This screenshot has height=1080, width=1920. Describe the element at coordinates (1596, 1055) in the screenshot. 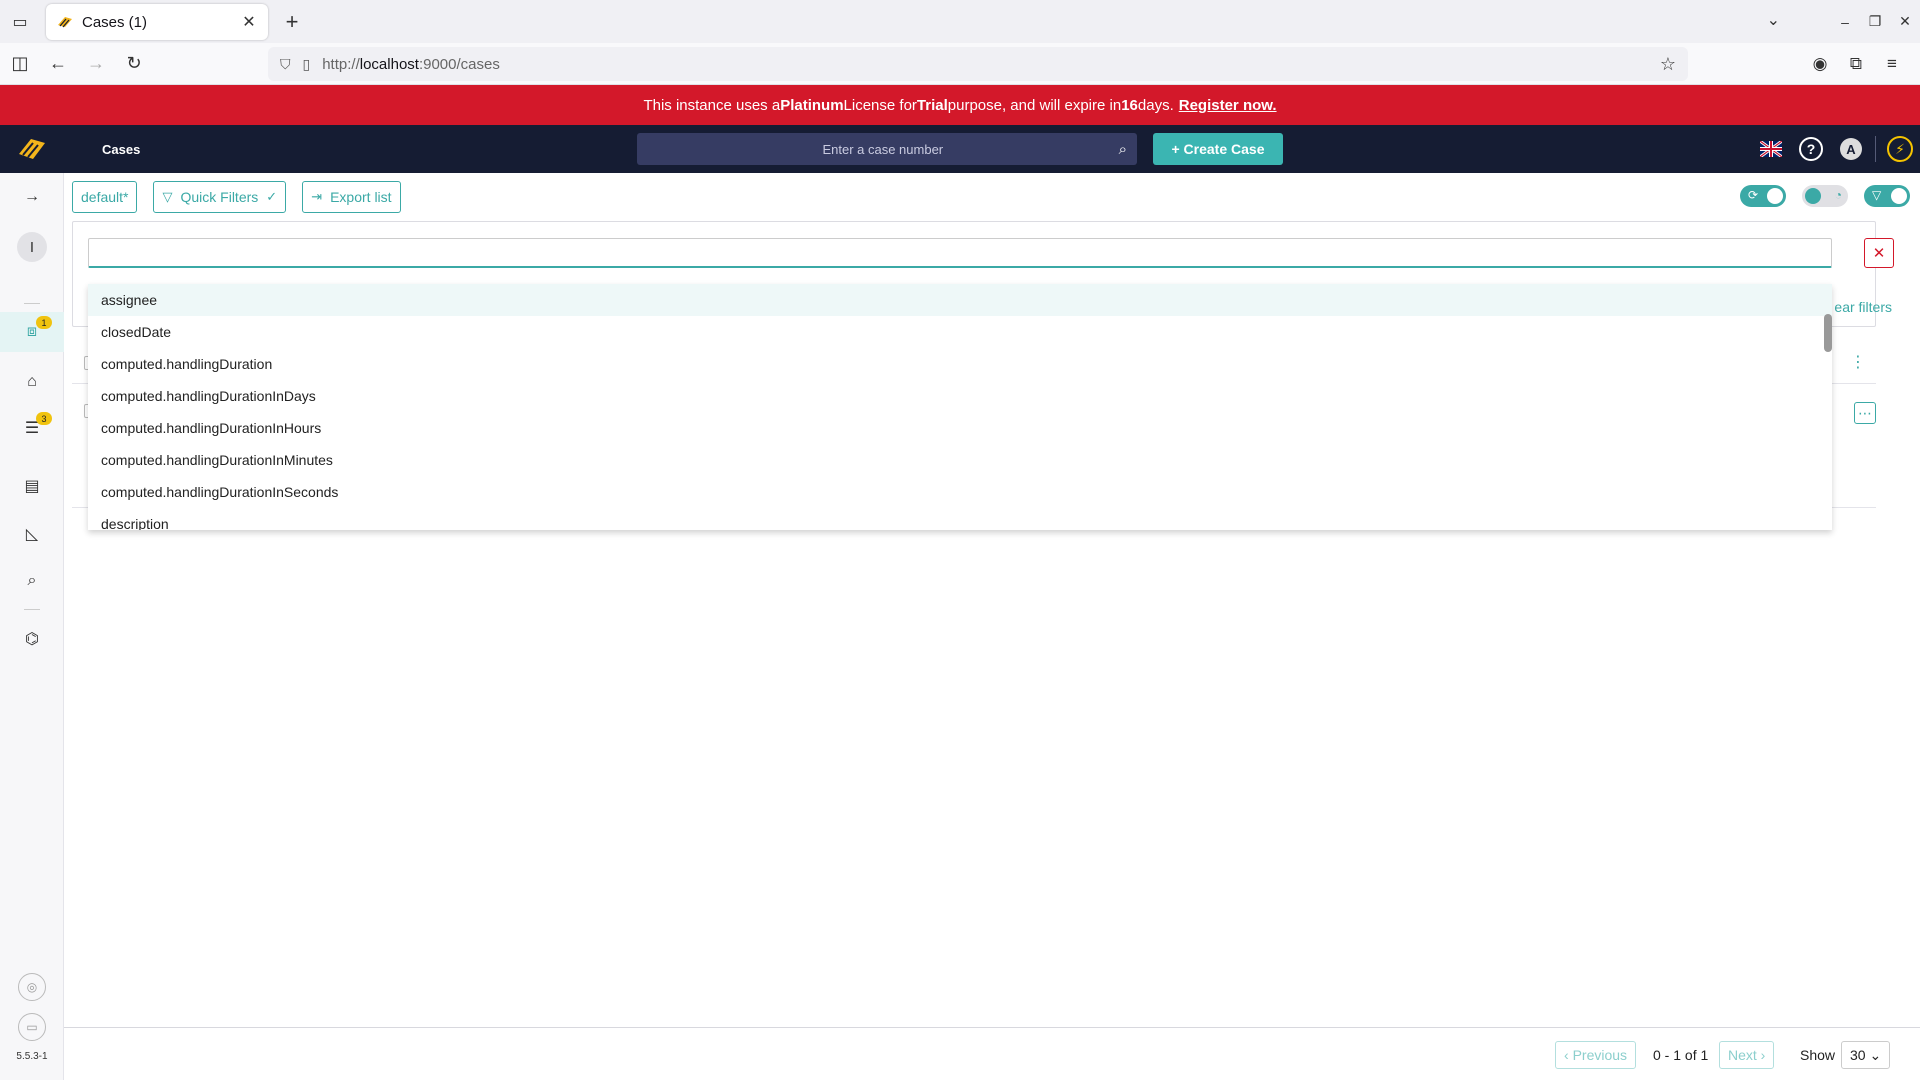

I see `previous-page-button: ‹ Previous` at that location.